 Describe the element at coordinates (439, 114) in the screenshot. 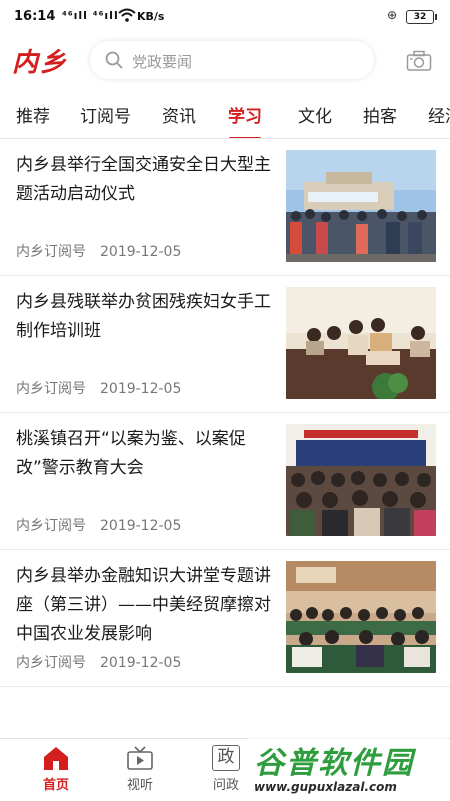

I see `tab-economy: 经济` at that location.